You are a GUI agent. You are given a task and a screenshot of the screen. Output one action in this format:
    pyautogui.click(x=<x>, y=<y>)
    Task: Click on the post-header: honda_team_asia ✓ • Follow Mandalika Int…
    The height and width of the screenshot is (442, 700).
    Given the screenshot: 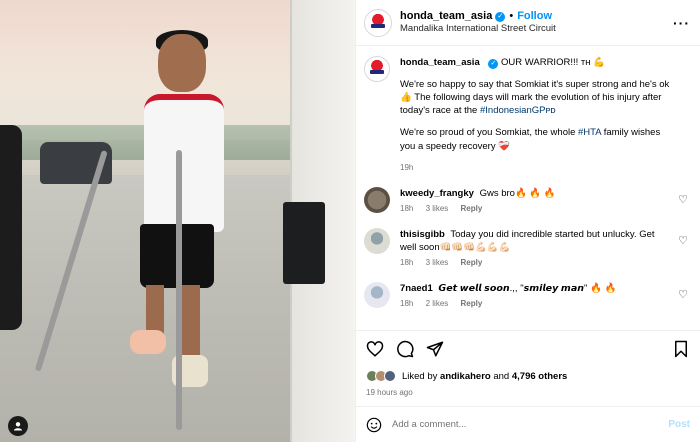 What is the action you would take?
    pyautogui.click(x=528, y=23)
    